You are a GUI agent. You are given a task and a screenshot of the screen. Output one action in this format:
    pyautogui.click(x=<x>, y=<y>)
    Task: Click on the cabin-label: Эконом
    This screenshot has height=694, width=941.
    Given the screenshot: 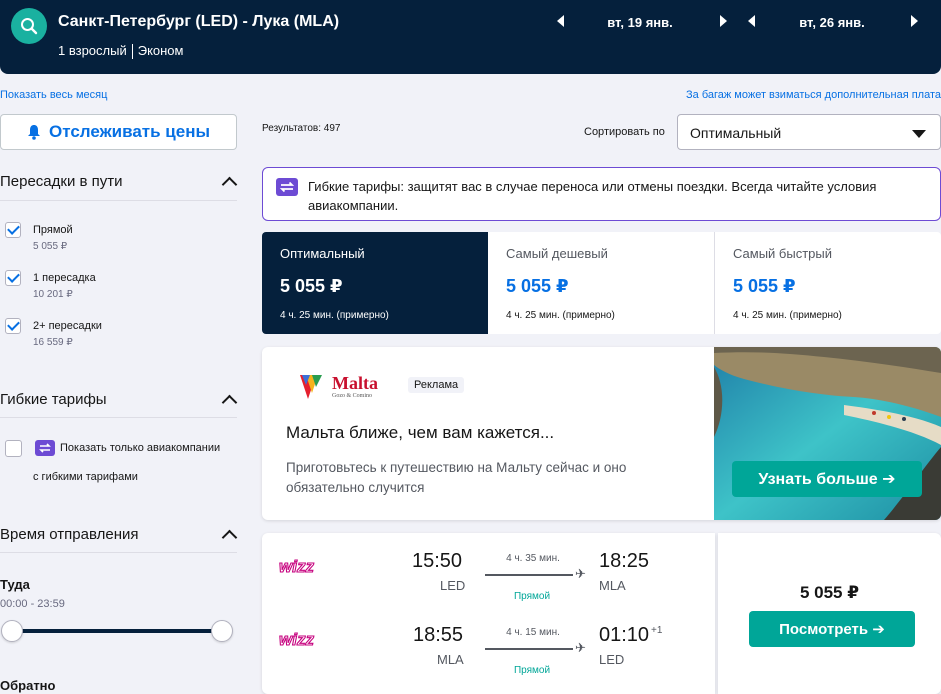 What is the action you would take?
    pyautogui.click(x=160, y=50)
    